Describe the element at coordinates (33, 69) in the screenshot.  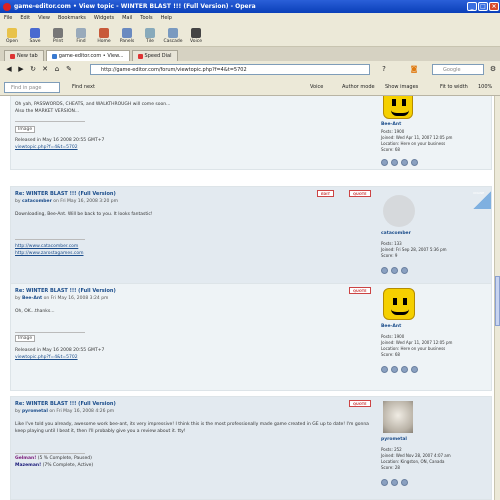
I see `reload-icon: ↻` at that location.